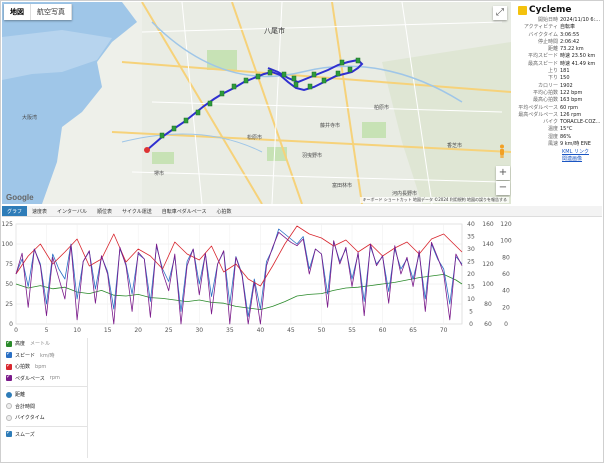  Describe the element at coordinates (138, 330) in the screenshot. I see `x-tick-label: 20` at that location.